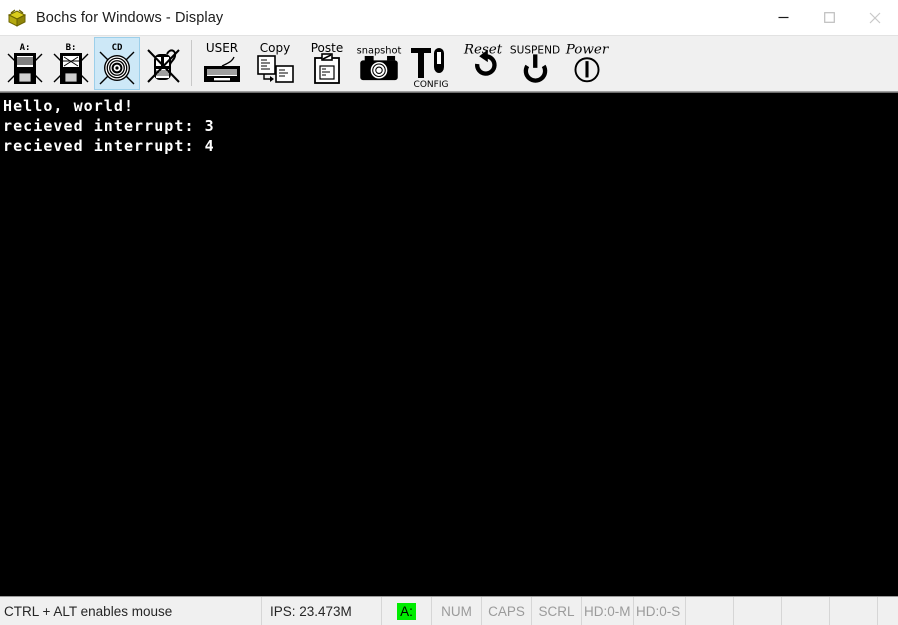  I want to click on status-flag-scrl: SCRL, so click(557, 611).